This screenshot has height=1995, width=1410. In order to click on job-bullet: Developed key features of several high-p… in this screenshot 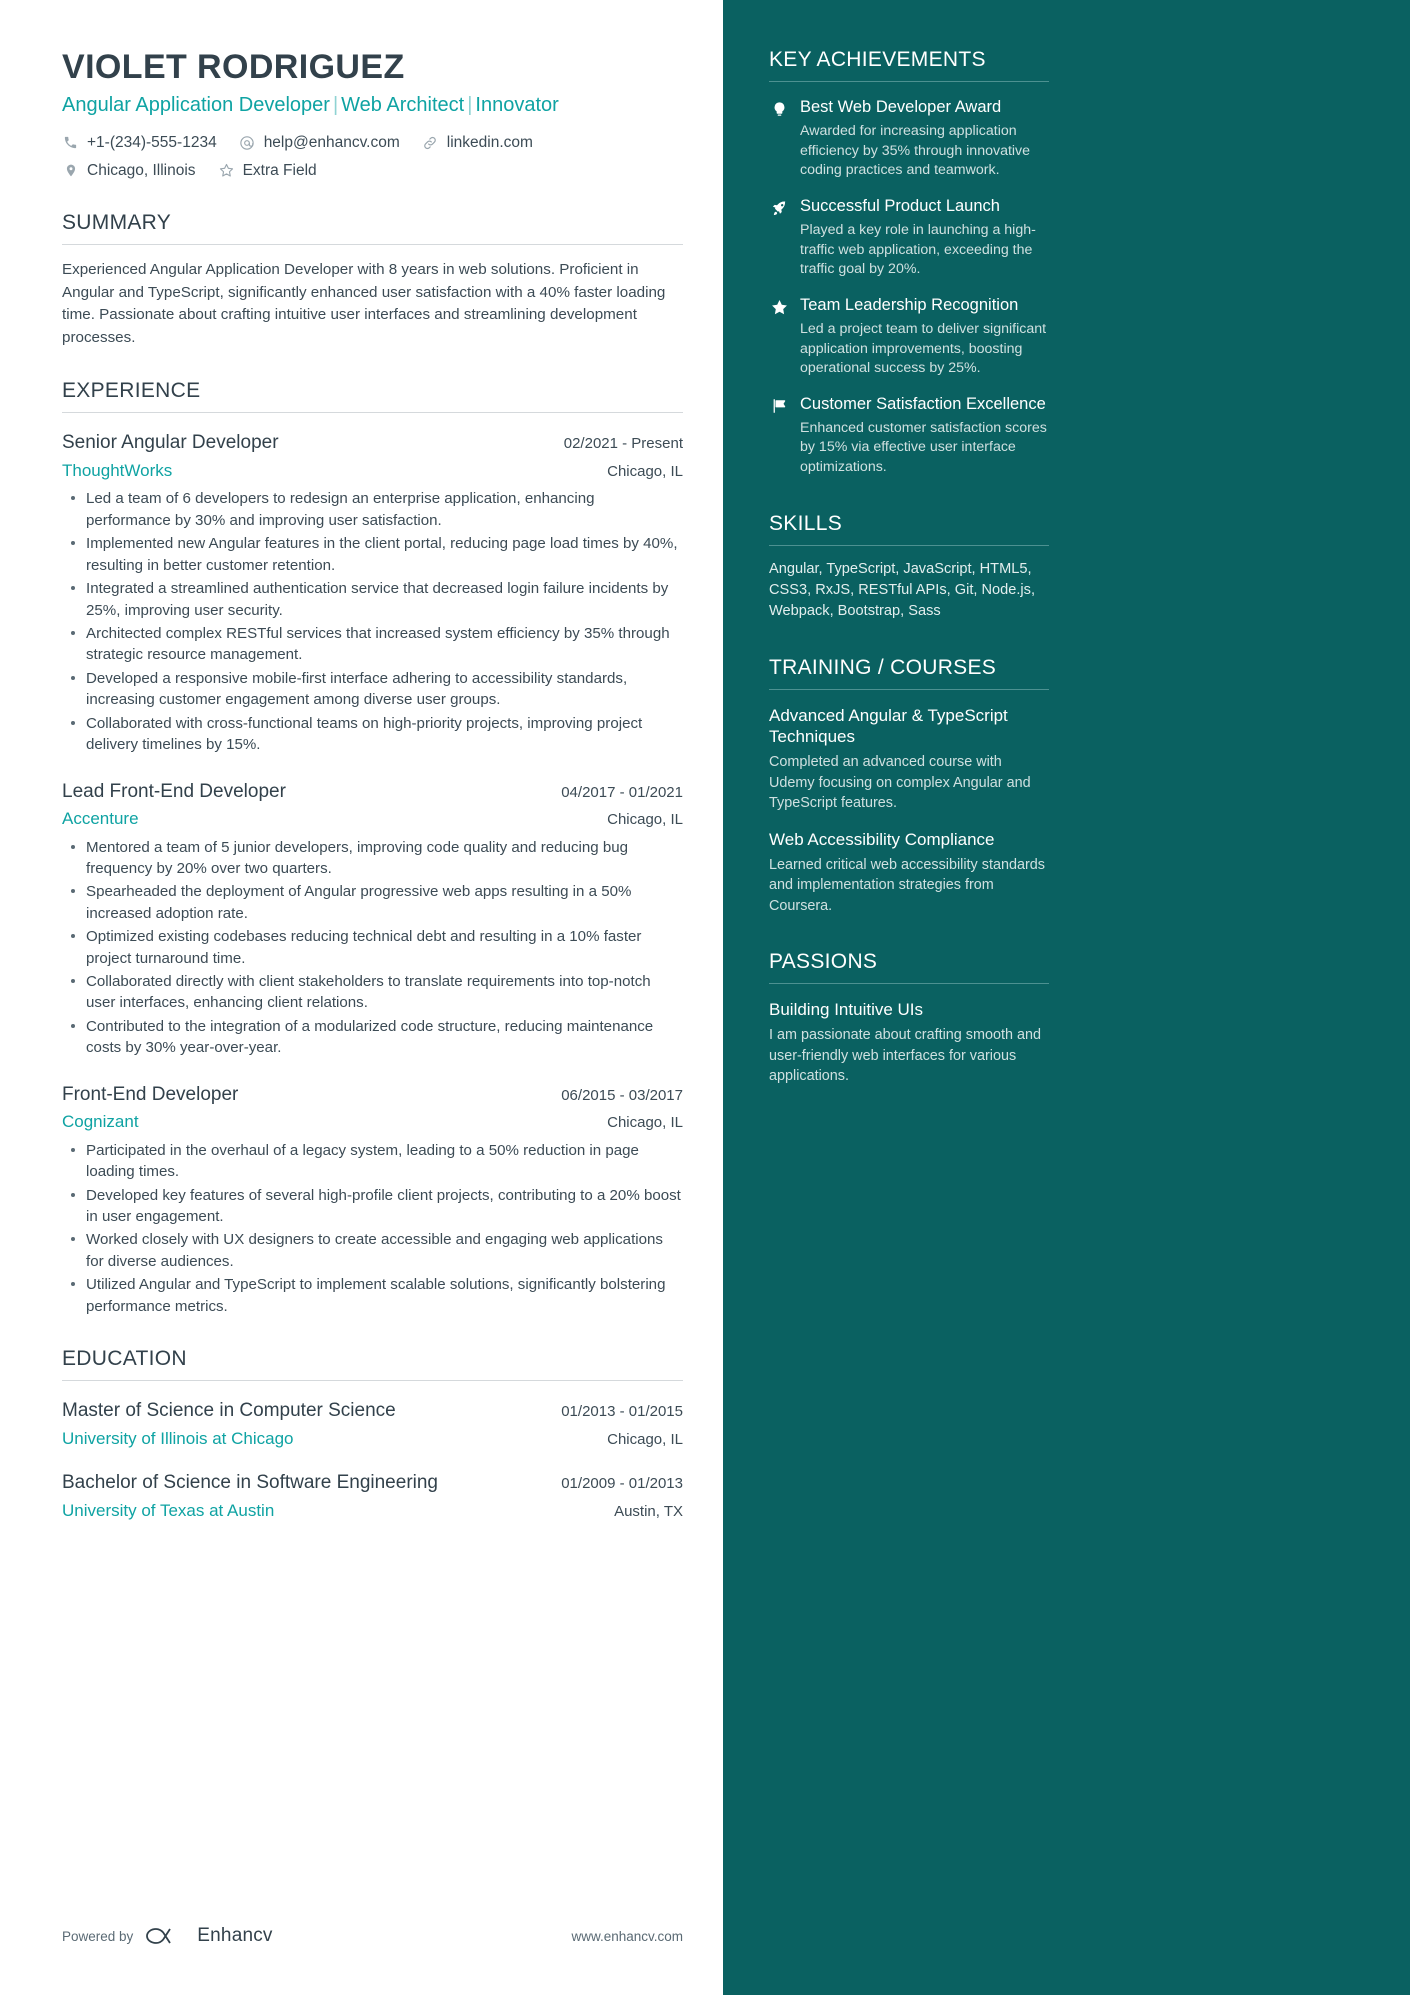, I will do `click(377, 1206)`.